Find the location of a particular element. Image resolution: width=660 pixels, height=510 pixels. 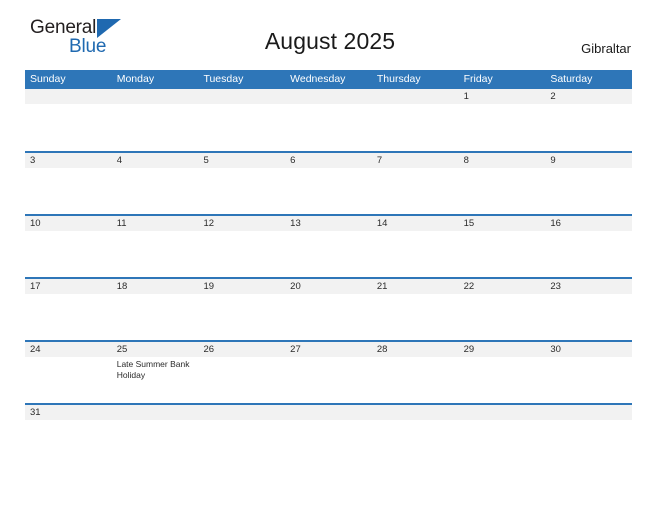

day-number: 13 is located at coordinates (295, 223).